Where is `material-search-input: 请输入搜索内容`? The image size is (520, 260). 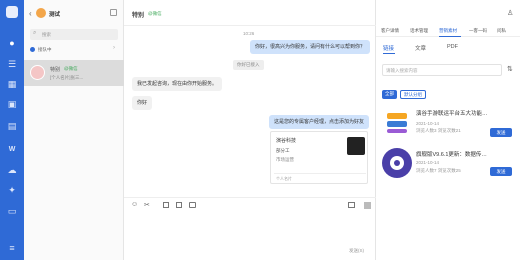
material-search-input: 请输入搜索内容 is located at coordinates (442, 70).